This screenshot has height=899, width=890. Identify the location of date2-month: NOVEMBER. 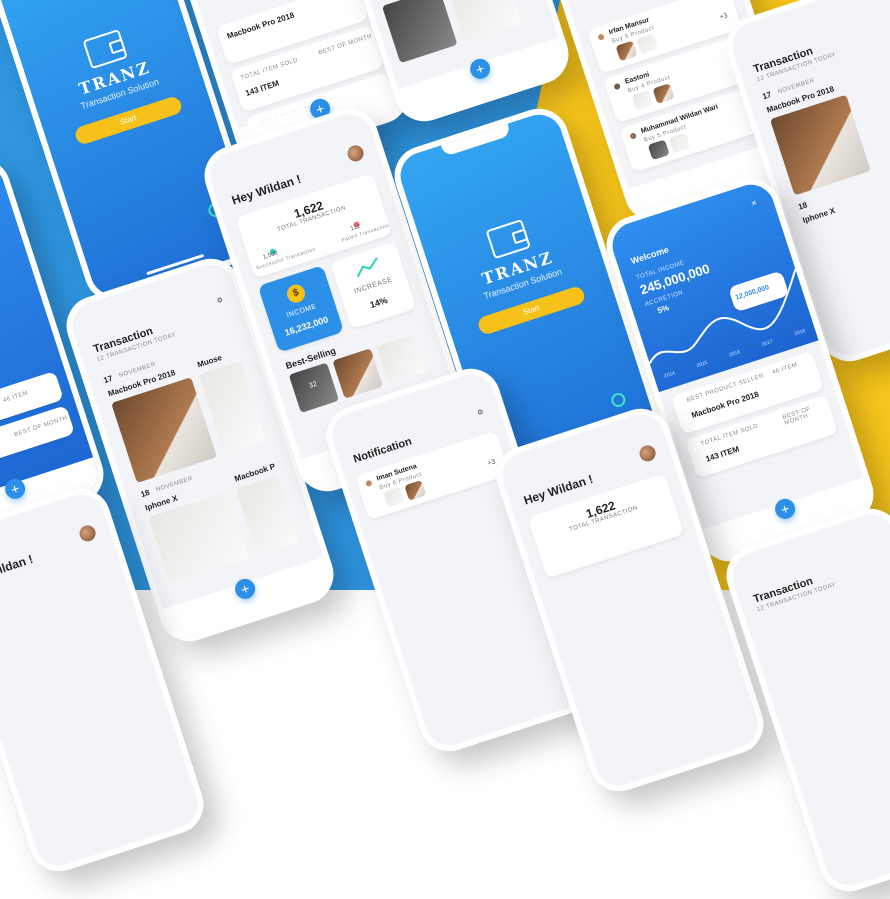
(174, 484).